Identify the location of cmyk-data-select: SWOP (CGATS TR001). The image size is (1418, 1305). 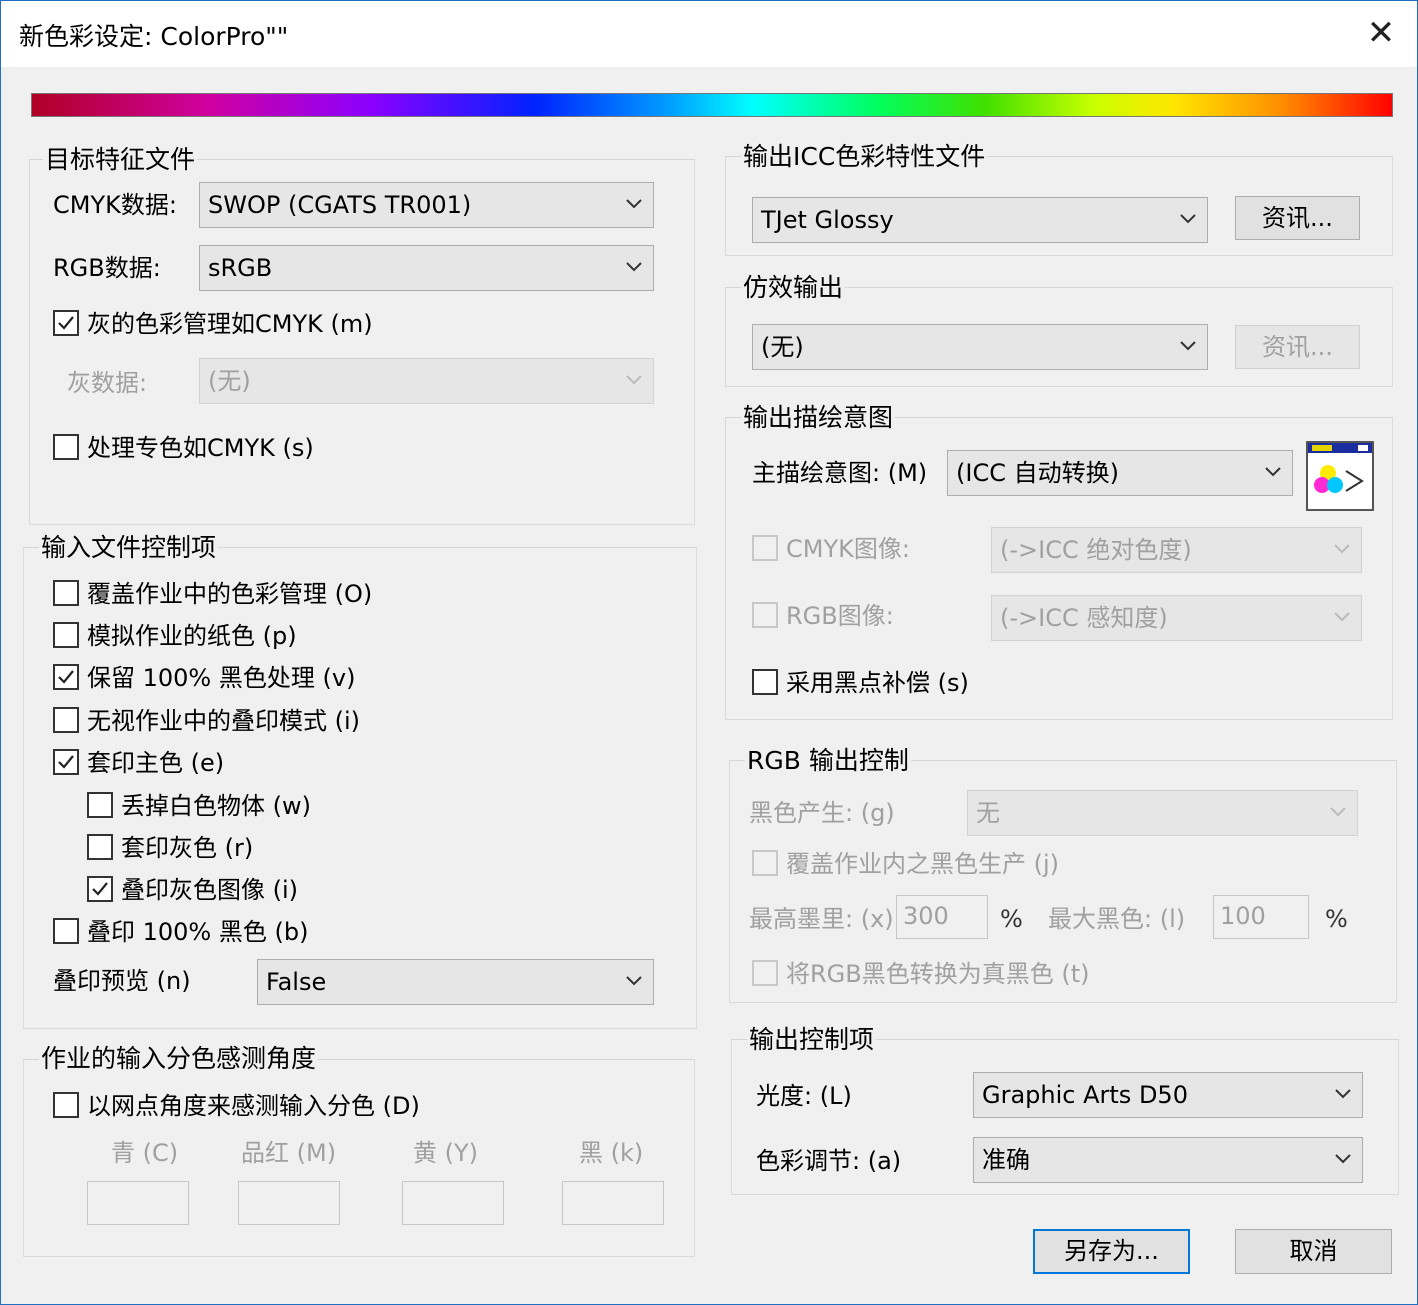
(426, 205).